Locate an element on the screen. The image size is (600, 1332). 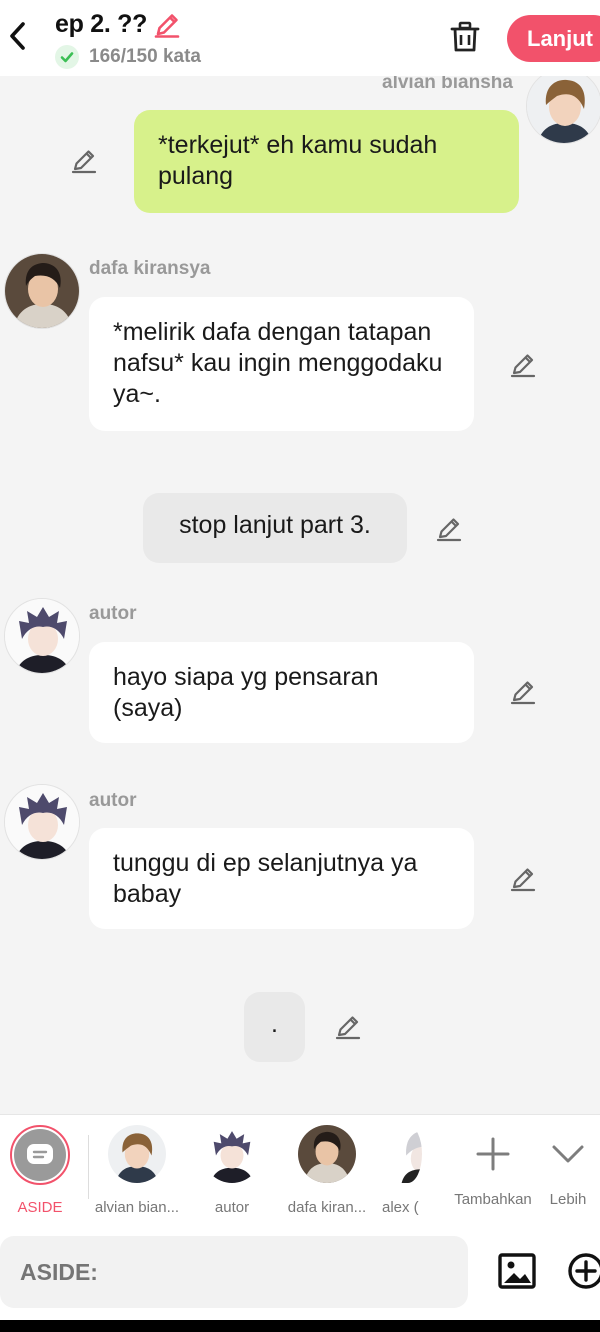
back-button is located at coordinates (18, 36).